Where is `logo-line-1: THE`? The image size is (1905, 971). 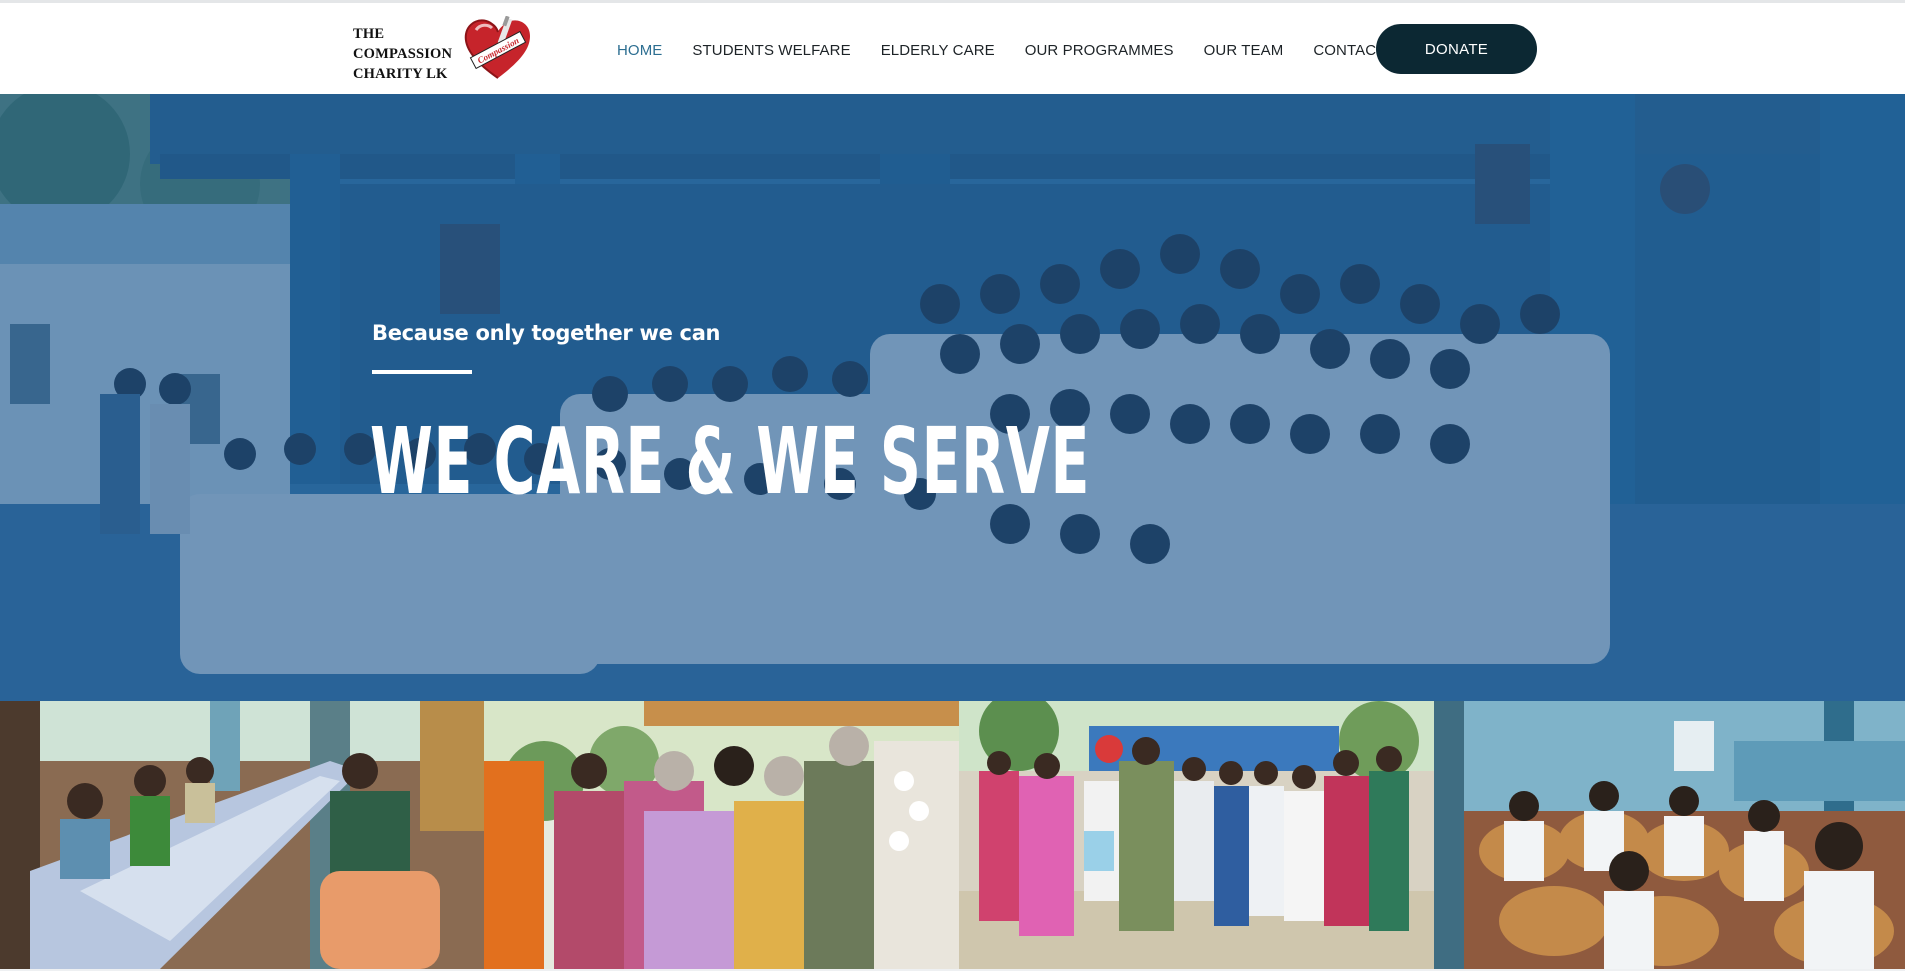 logo-line-1: THE is located at coordinates (369, 34).